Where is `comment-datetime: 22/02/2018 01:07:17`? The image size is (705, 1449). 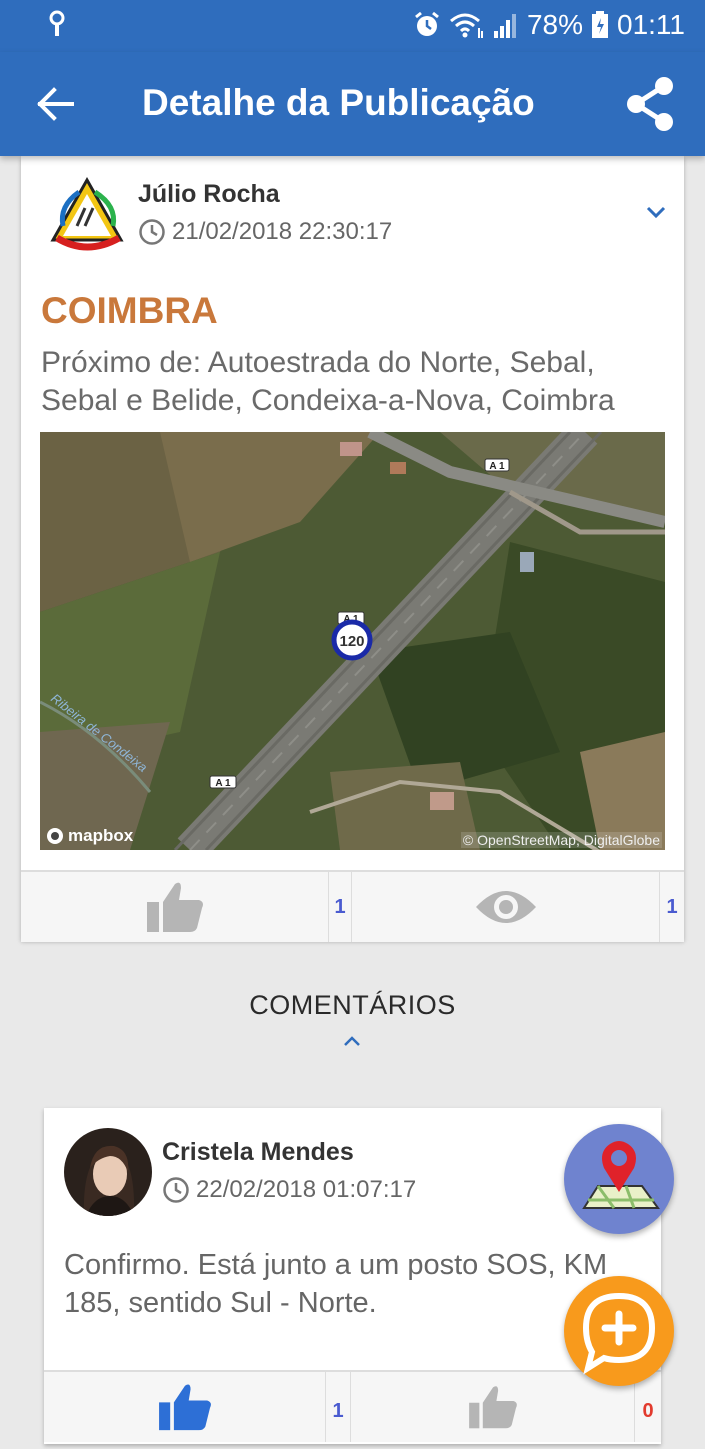 comment-datetime: 22/02/2018 01:07:17 is located at coordinates (306, 1189).